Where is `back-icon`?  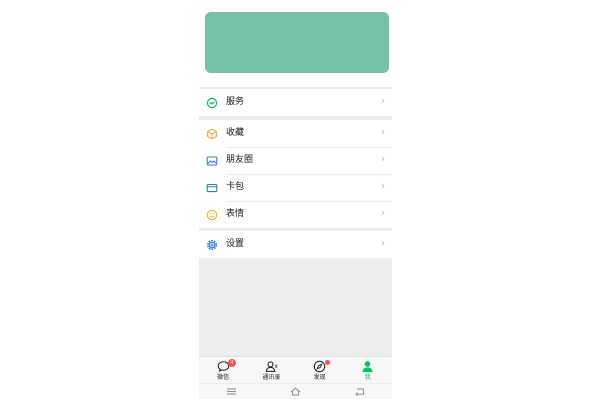
back-icon is located at coordinates (359, 391).